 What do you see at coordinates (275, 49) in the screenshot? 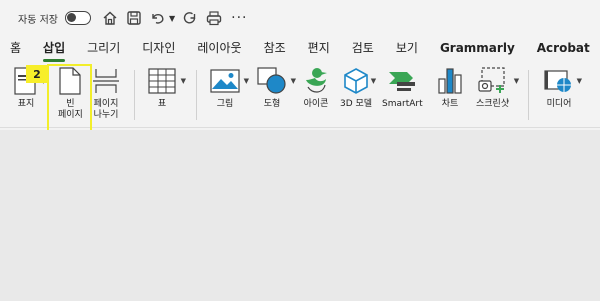
I see `tab-references: 참조` at bounding box center [275, 49].